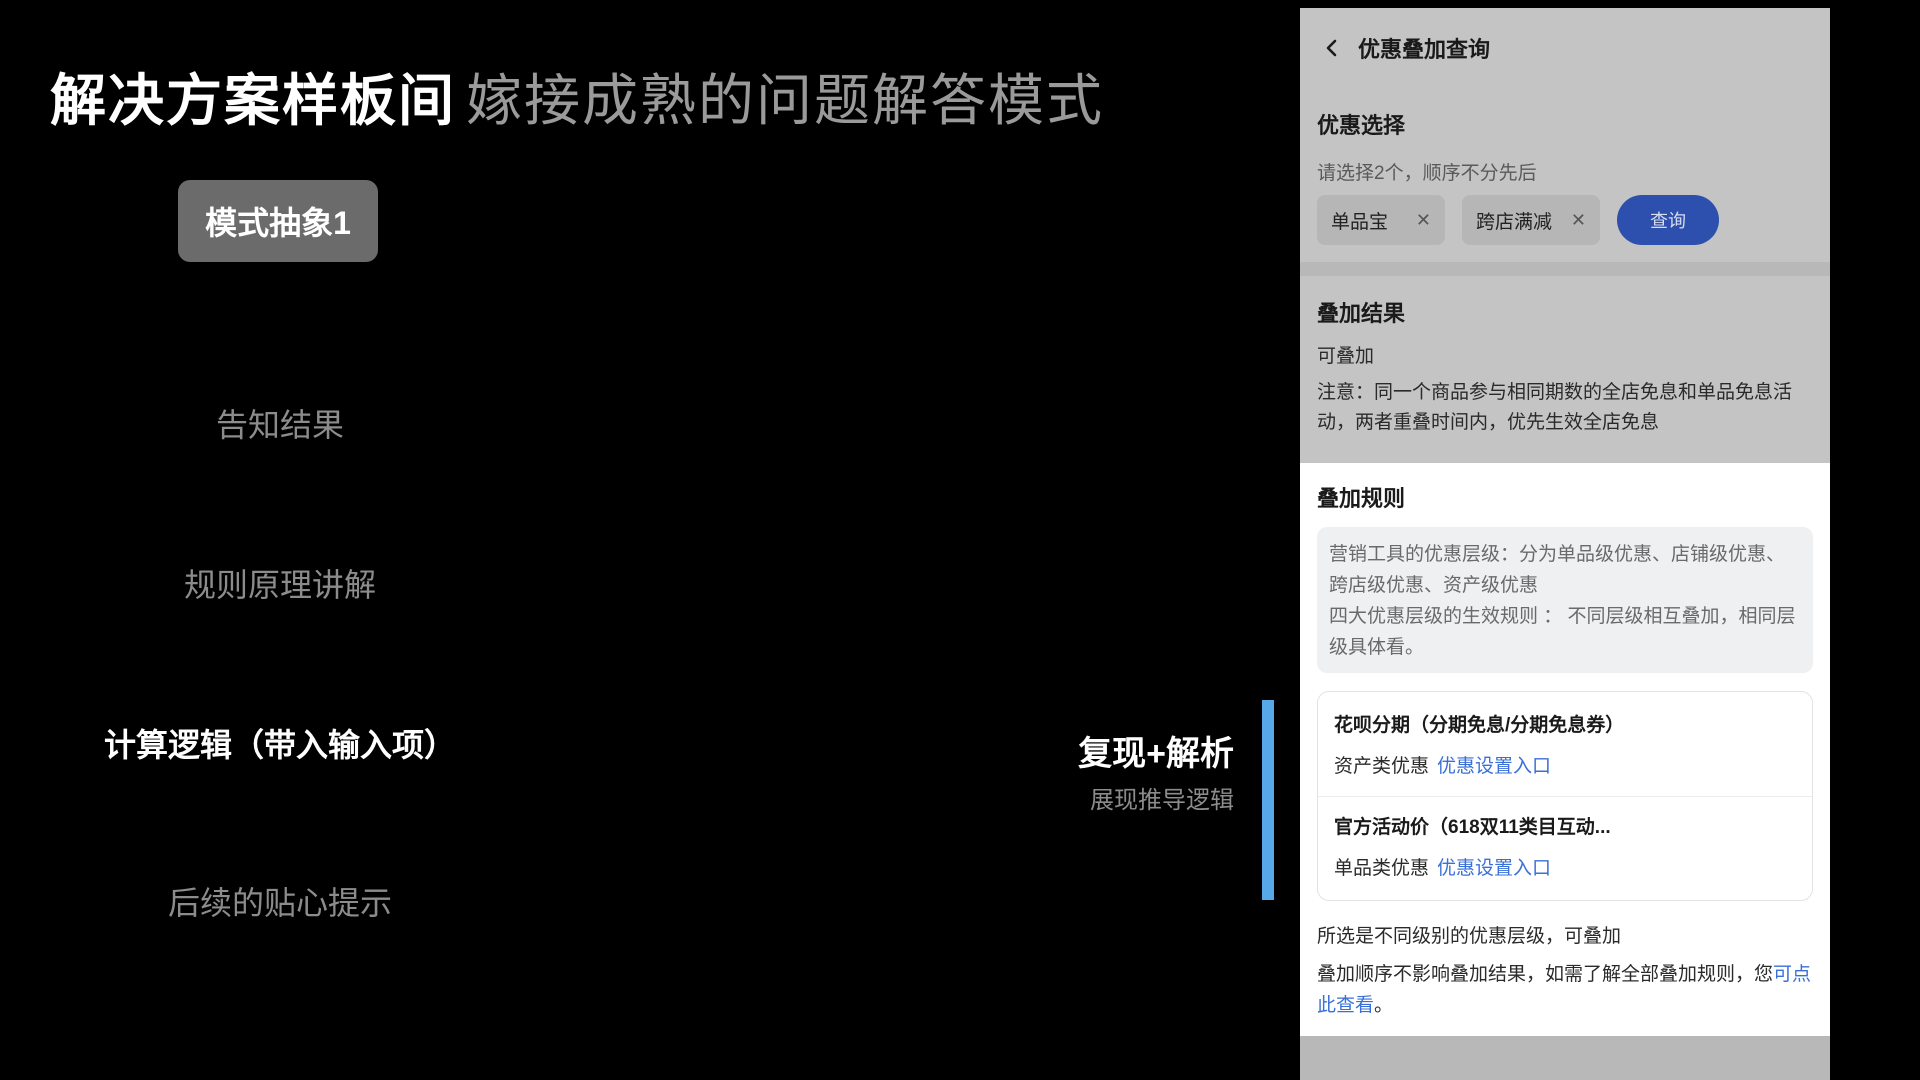 The height and width of the screenshot is (1080, 1920). I want to click on back-arrow-icon, so click(1332, 48).